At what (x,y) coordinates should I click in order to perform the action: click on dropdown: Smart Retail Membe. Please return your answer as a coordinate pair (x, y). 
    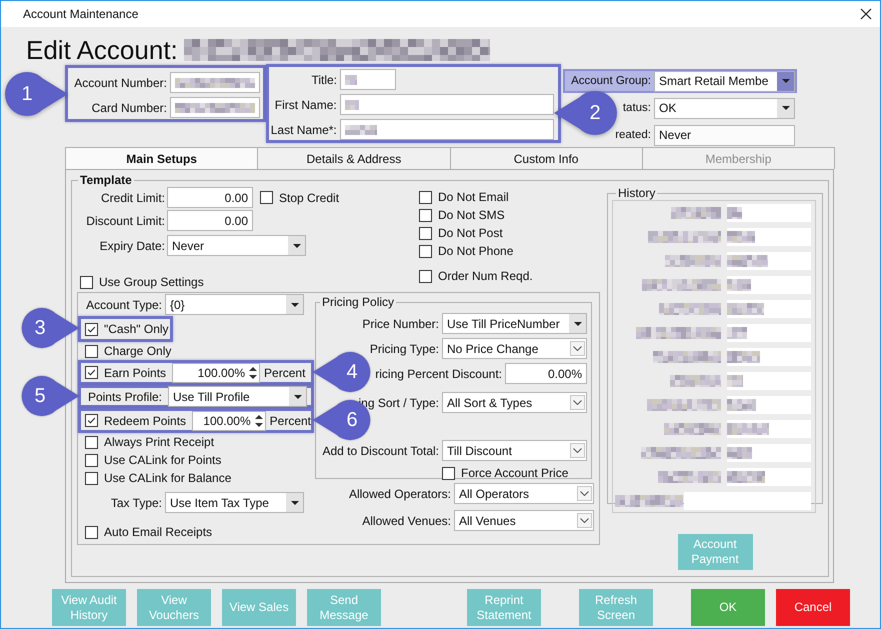
    Looking at the image, I should click on (724, 81).